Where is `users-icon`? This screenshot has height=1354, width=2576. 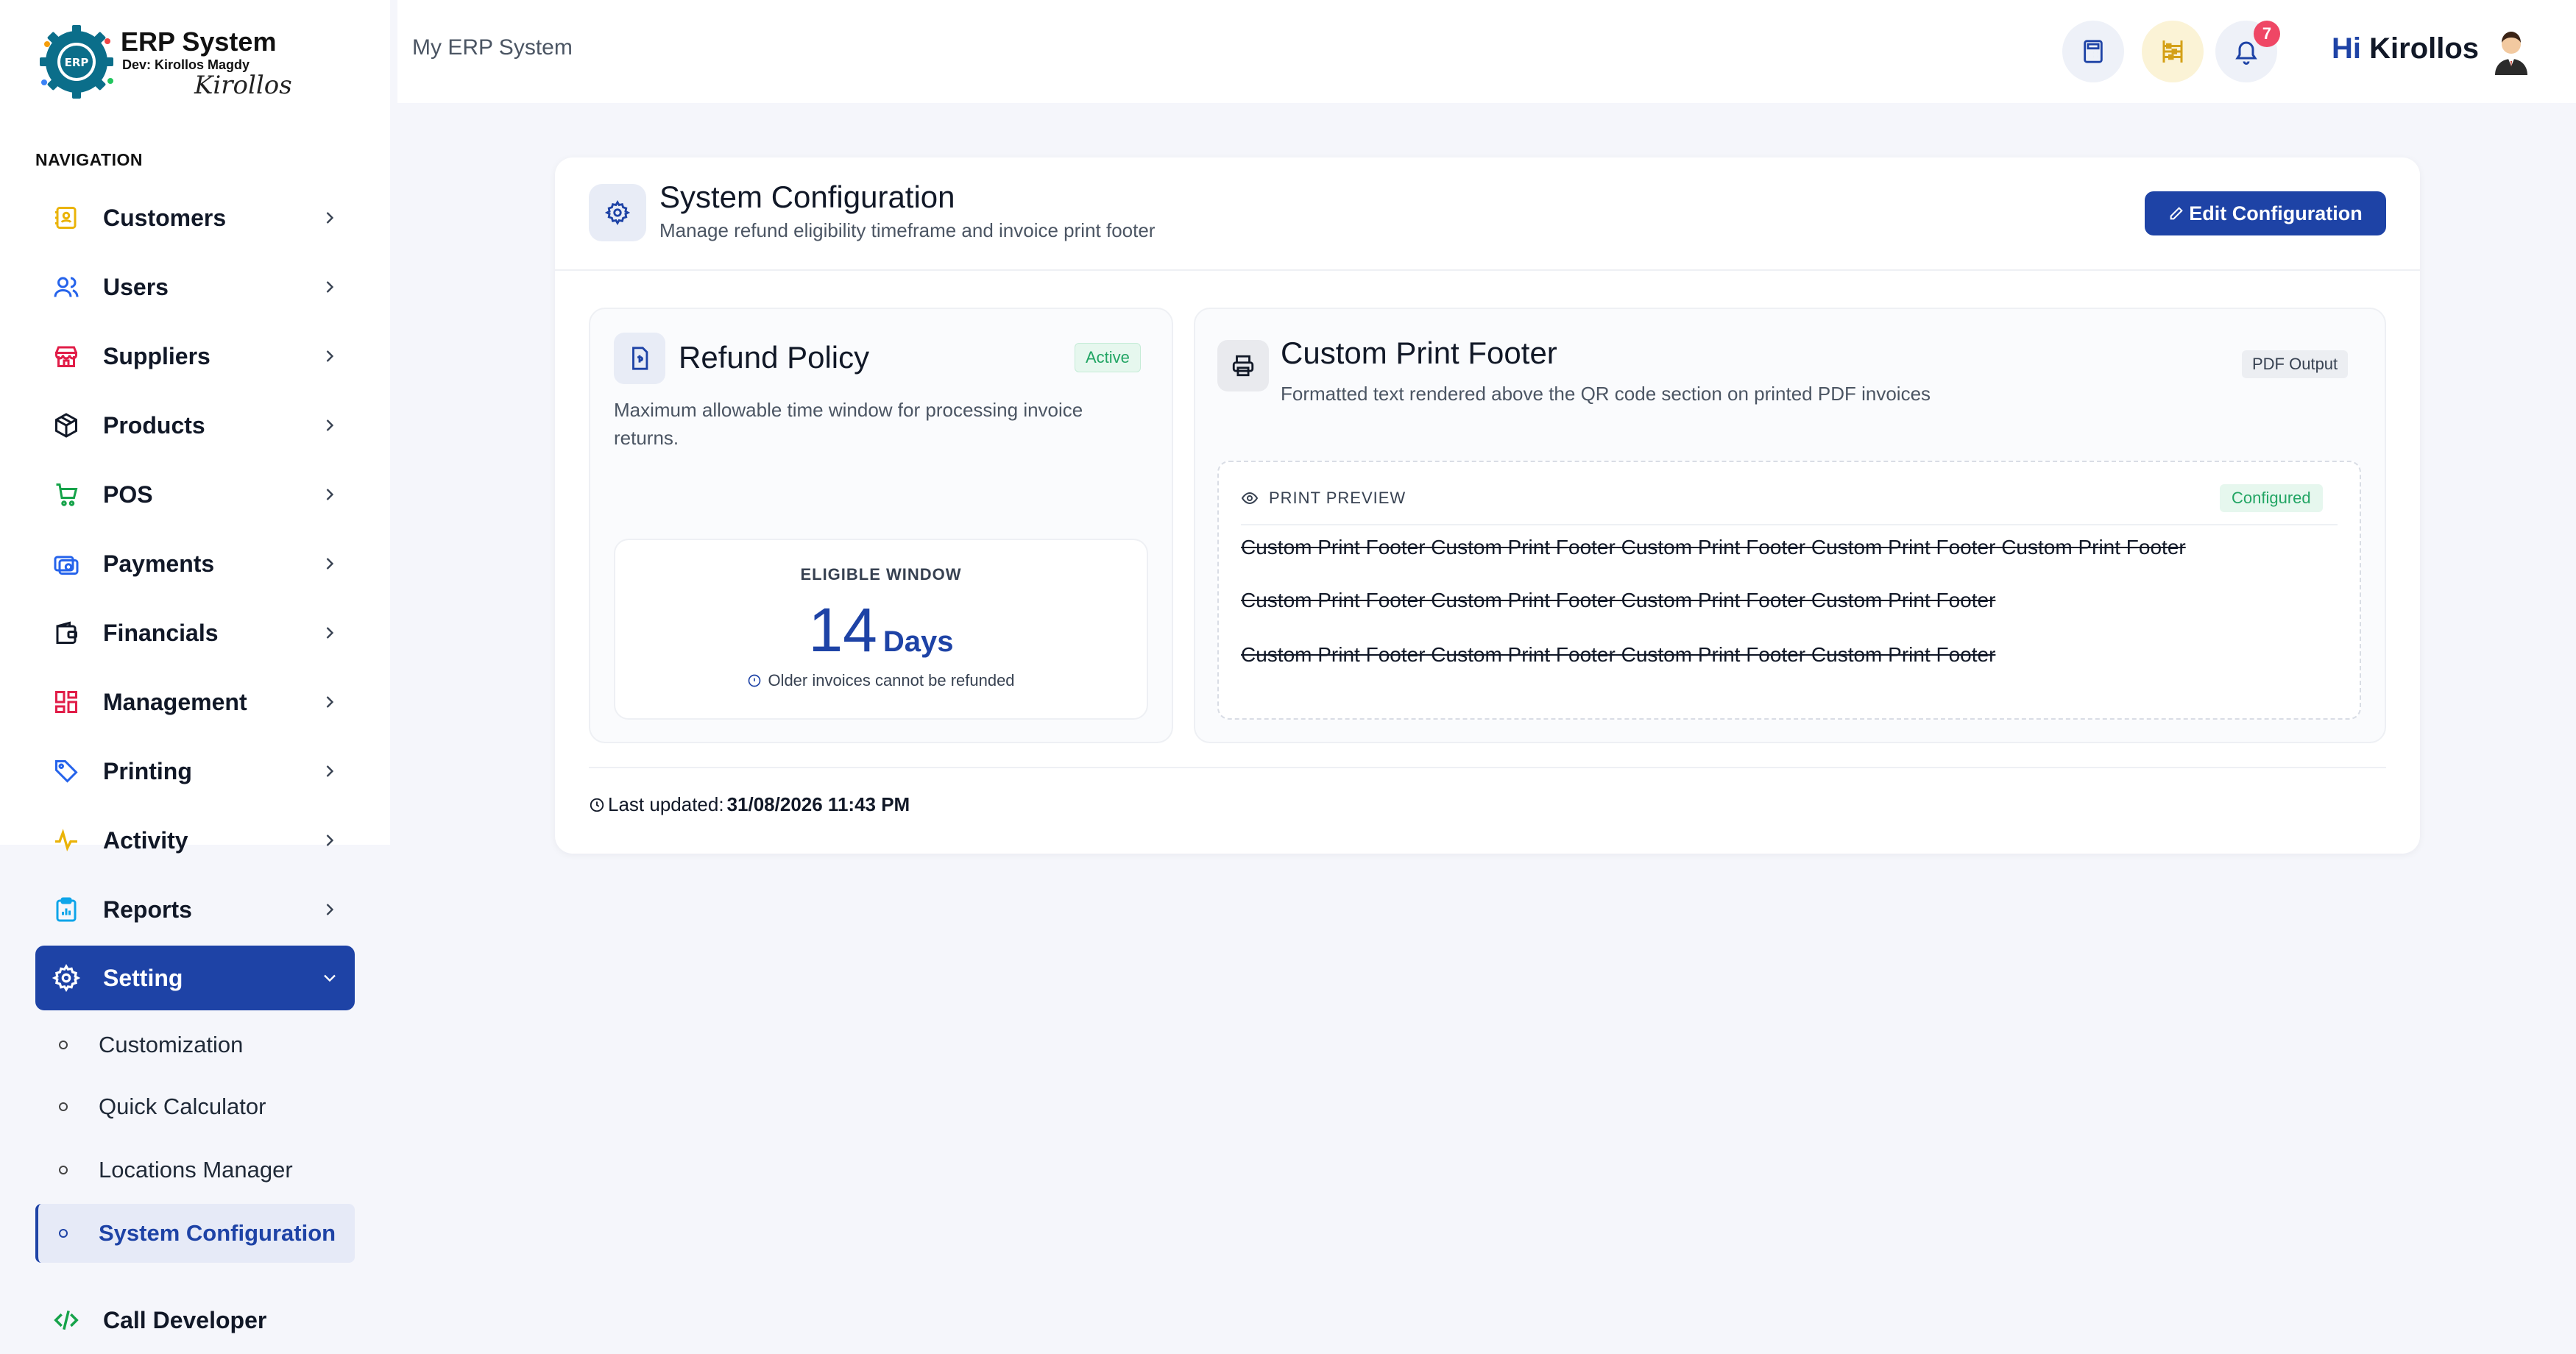
users-icon is located at coordinates (66, 287).